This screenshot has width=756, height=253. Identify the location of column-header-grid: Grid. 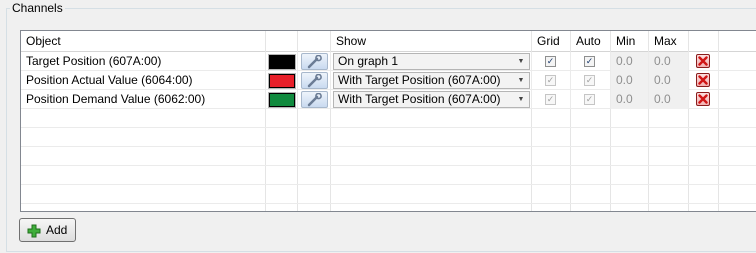
(551, 41).